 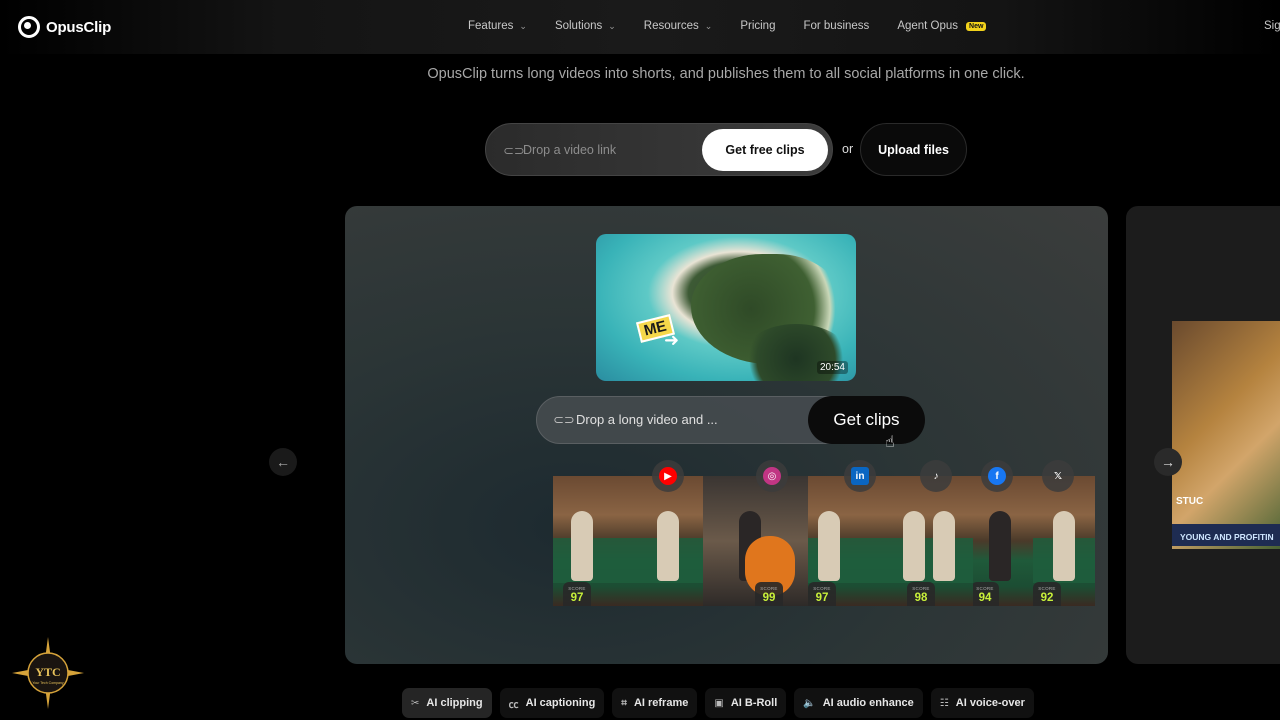 I want to click on tab-ai-audio-enhance: 🔈 AI audio enhance, so click(x=858, y=703).